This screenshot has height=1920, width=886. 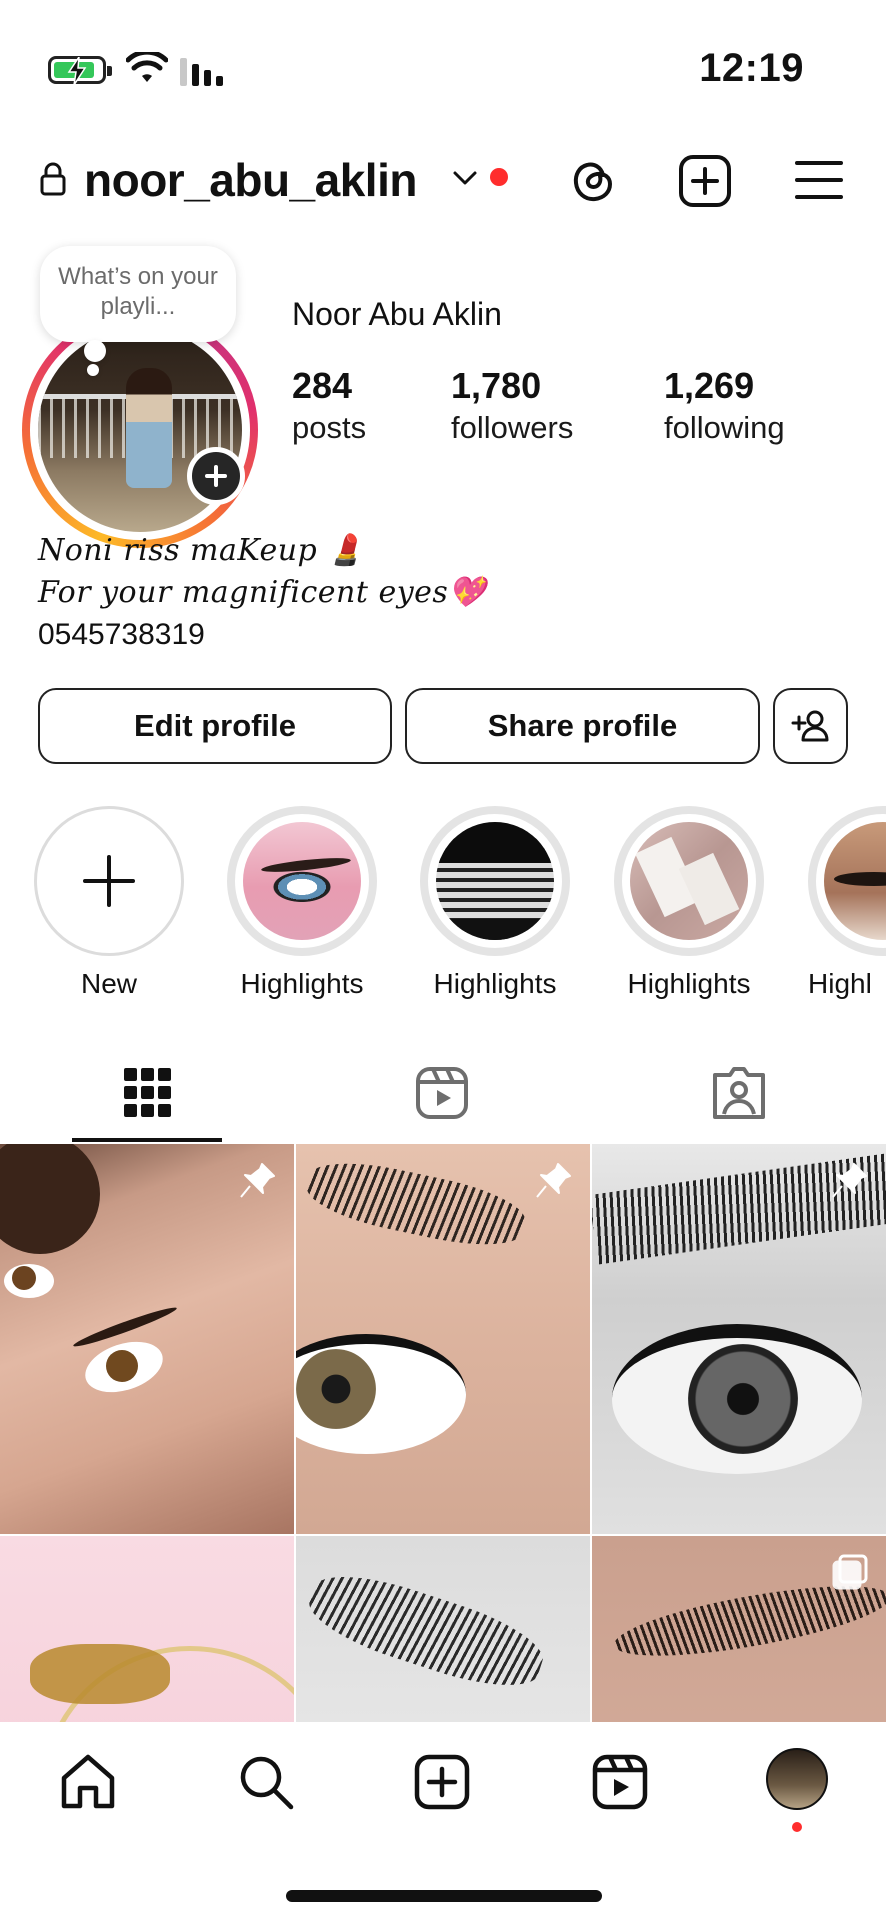 I want to click on tab-grid, so click(x=147, y=1096).